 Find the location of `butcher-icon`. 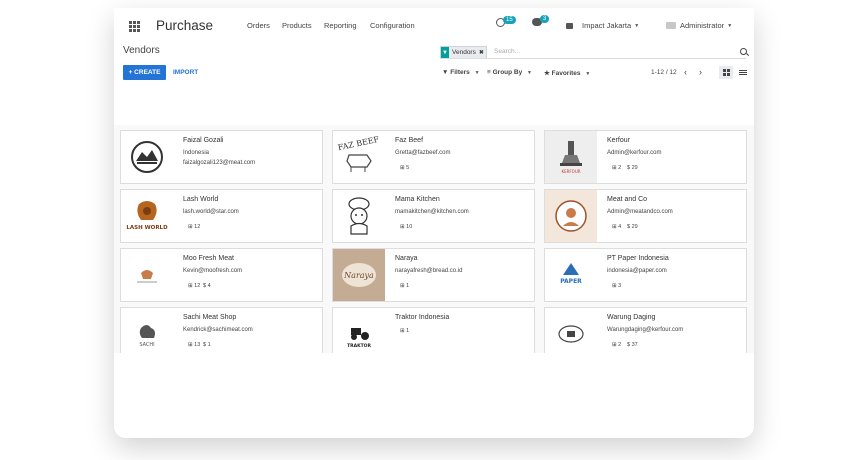

butcher-icon is located at coordinates (571, 216).